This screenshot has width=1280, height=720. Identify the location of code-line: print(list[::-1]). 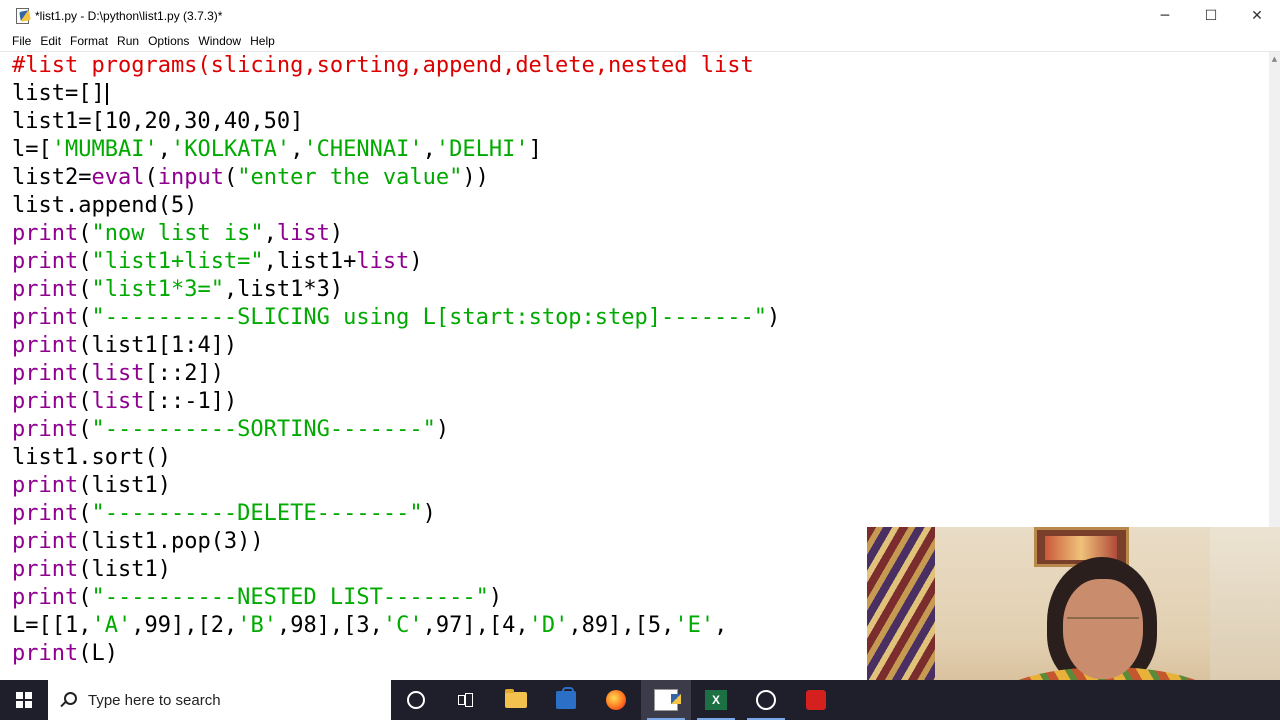
(396, 402).